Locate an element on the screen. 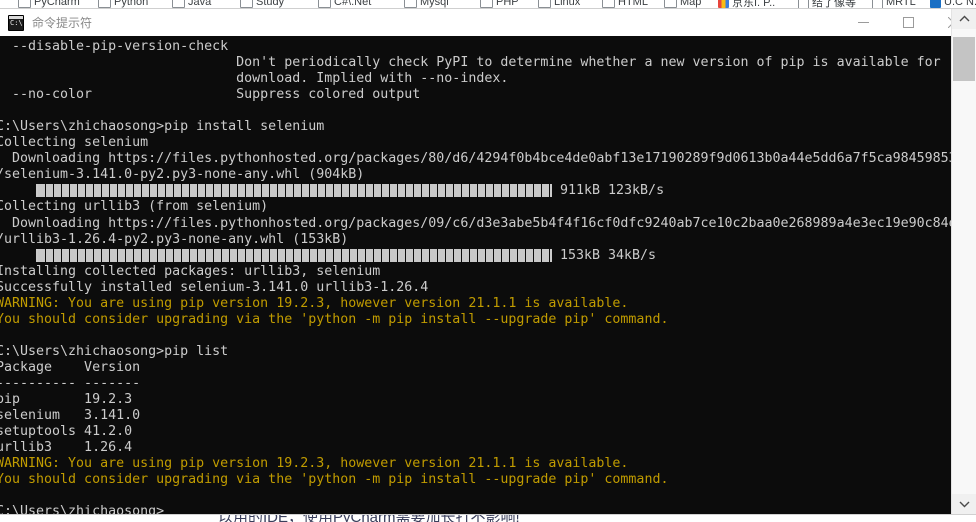  terminal-line: Package Version is located at coordinates (70, 367).